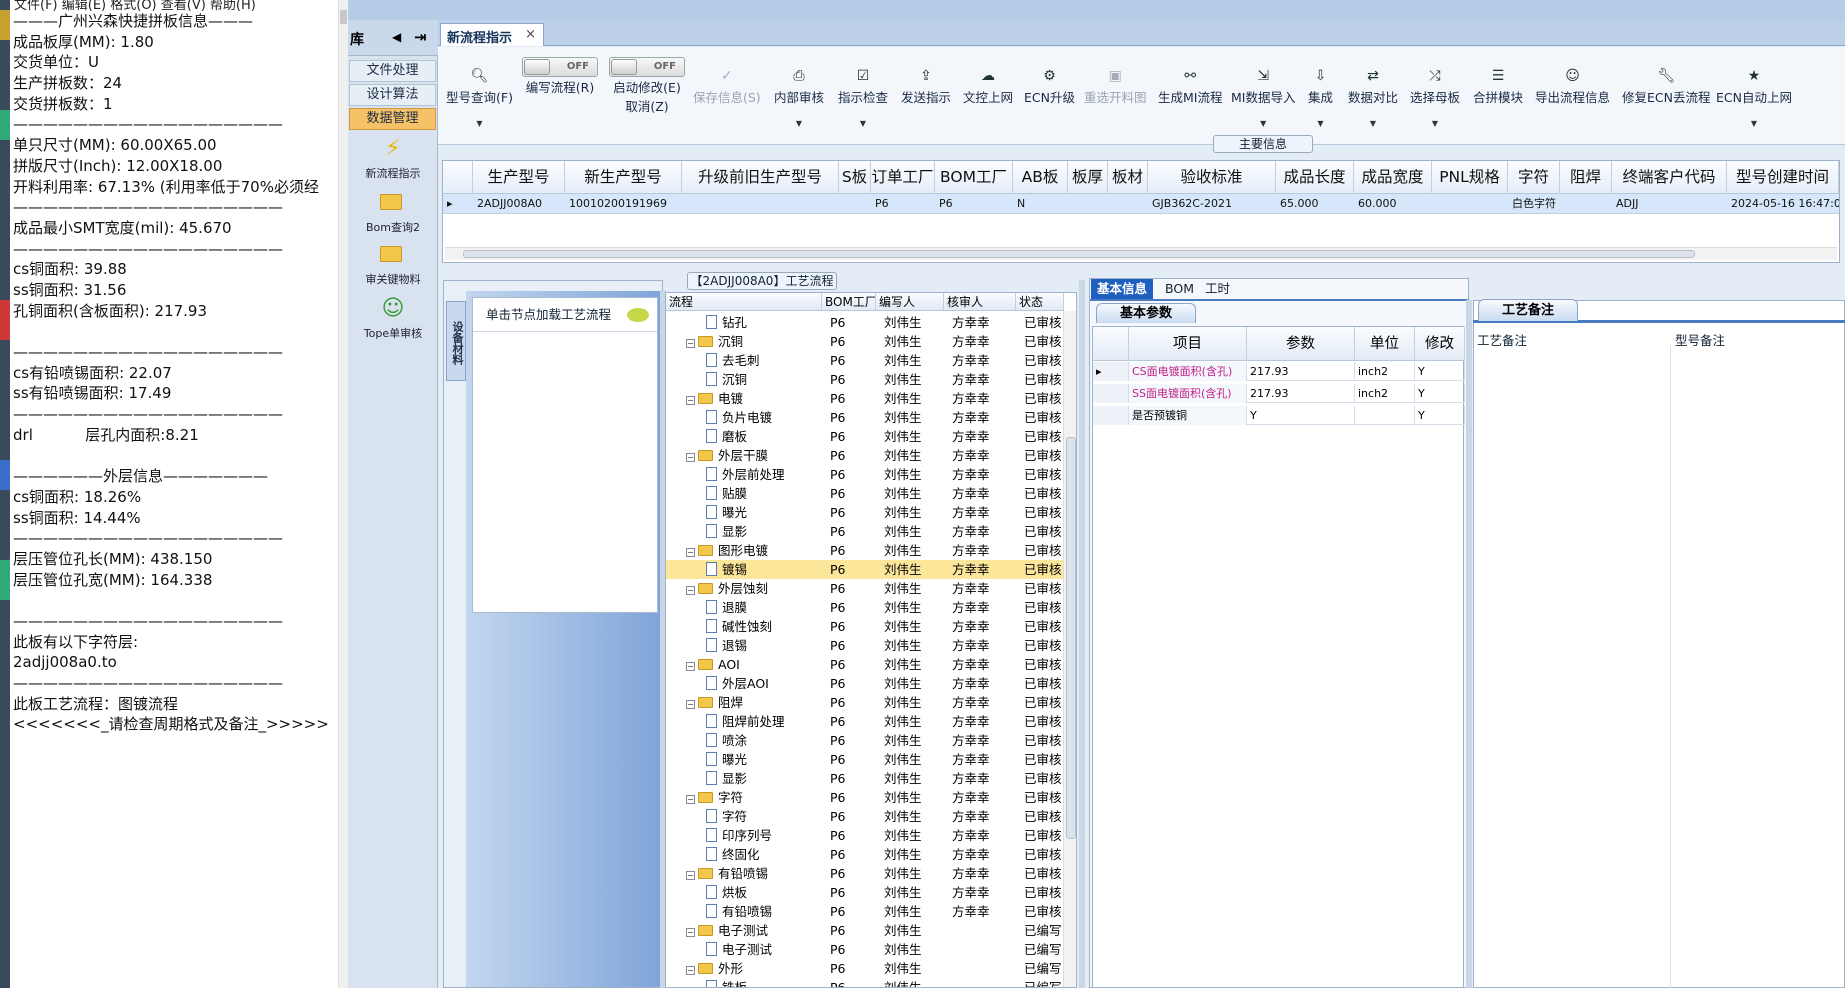 The image size is (1845, 988). What do you see at coordinates (871, 607) in the screenshot?
I see `tree-row: 退膜 P6 刘伟生 方幸幸 已审核` at bounding box center [871, 607].